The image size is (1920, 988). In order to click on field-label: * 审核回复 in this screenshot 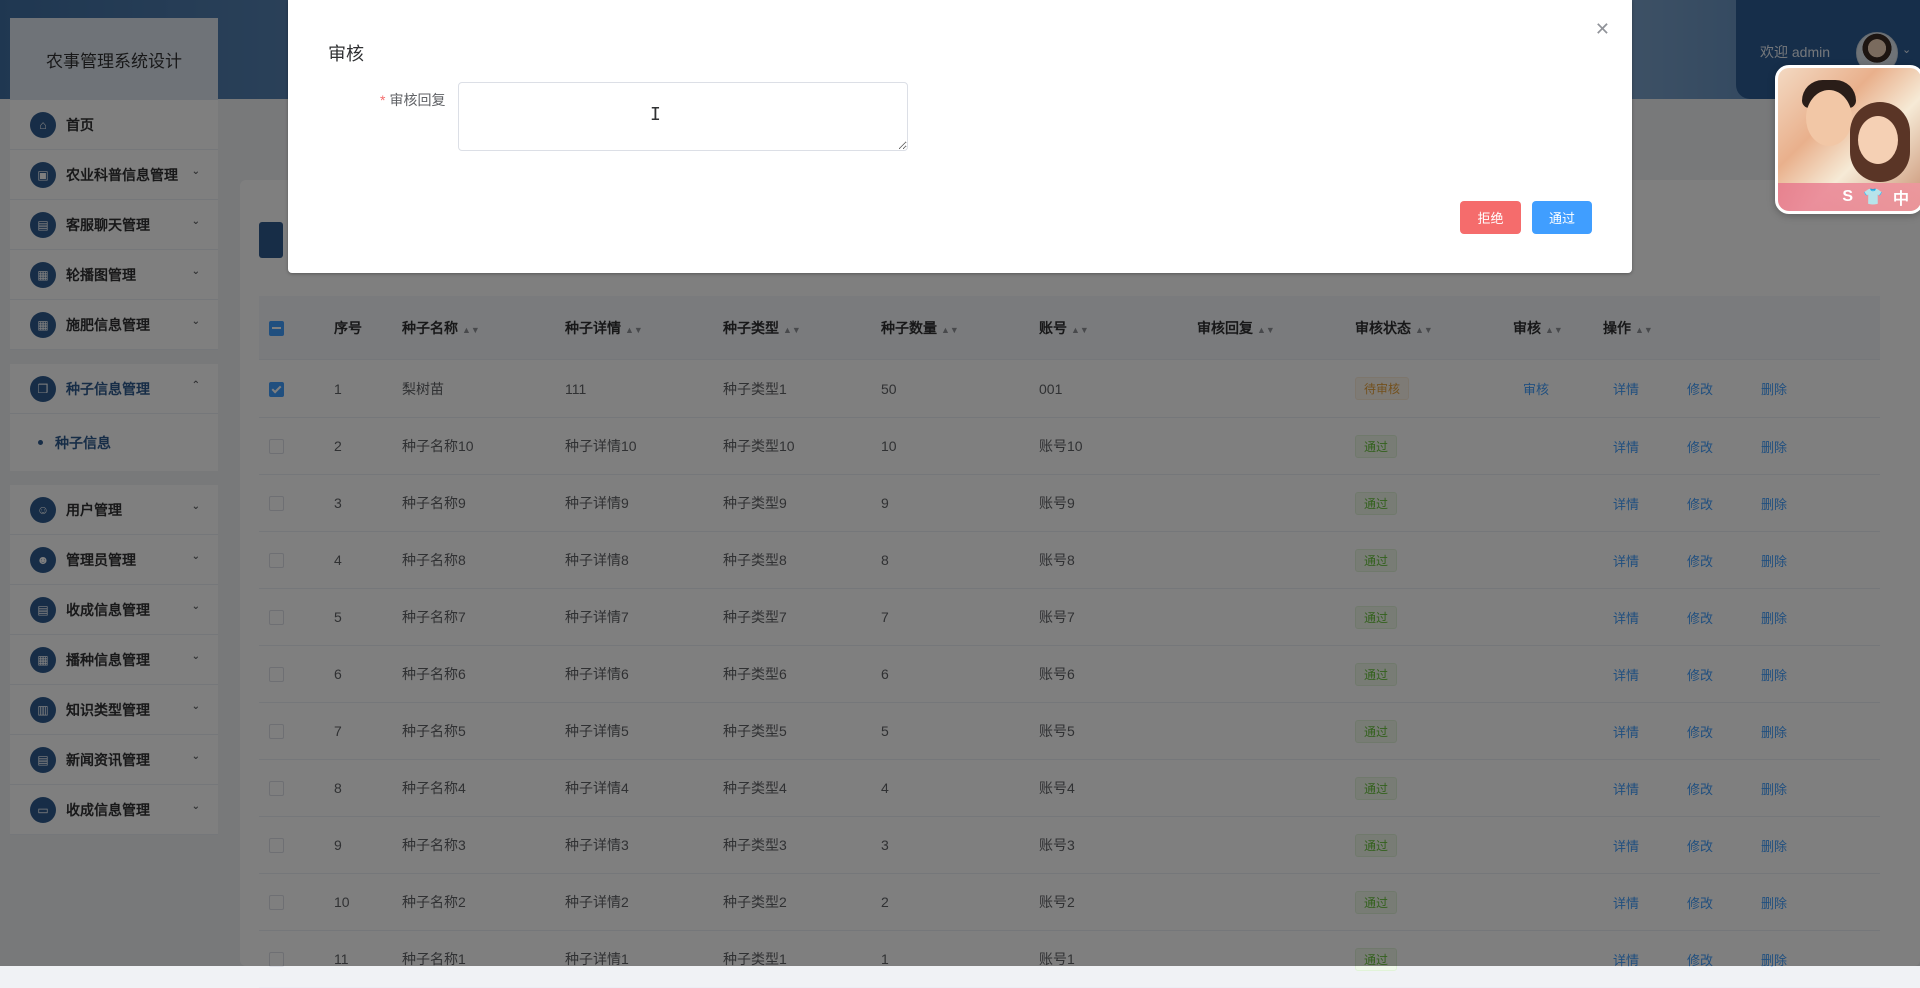, I will do `click(412, 100)`.